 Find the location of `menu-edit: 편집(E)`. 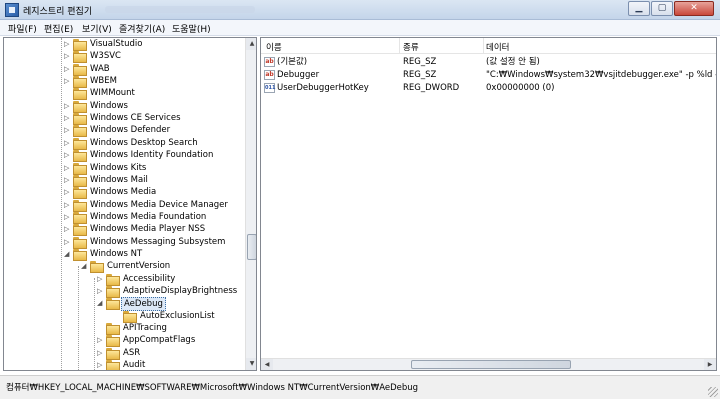

menu-edit: 편집(E) is located at coordinates (58, 28).